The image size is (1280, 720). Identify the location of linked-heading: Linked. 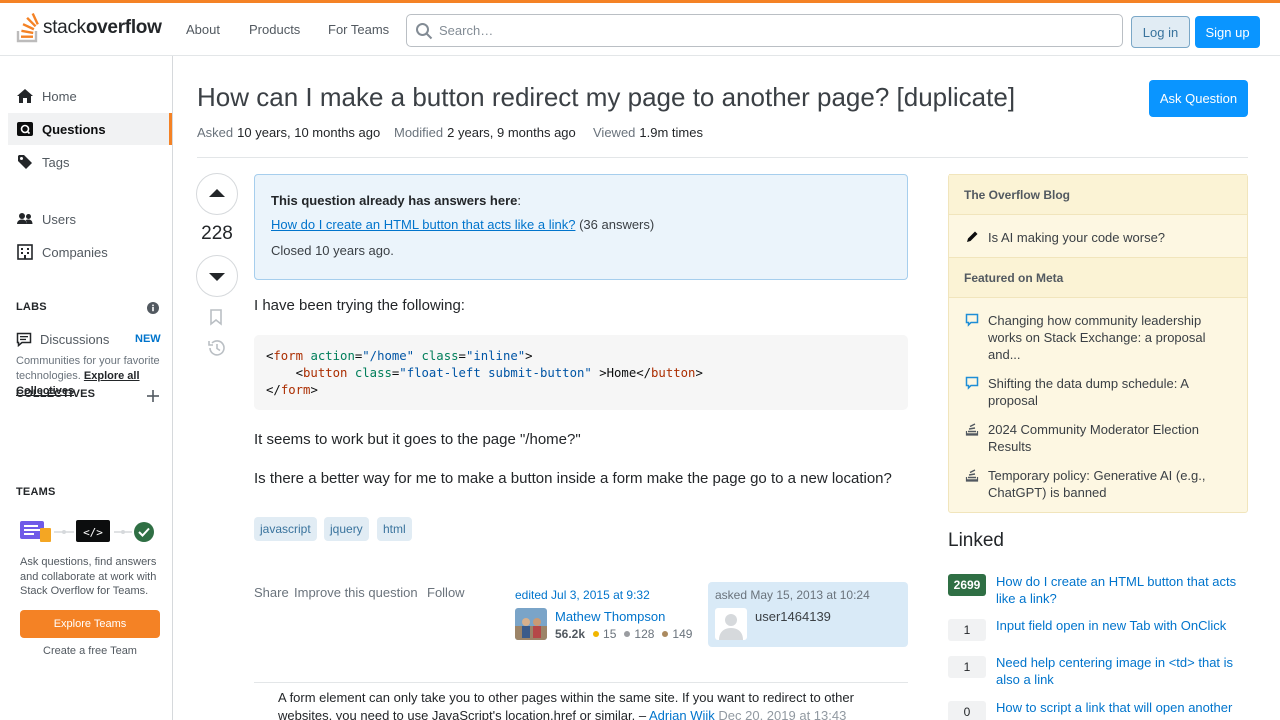
(976, 540).